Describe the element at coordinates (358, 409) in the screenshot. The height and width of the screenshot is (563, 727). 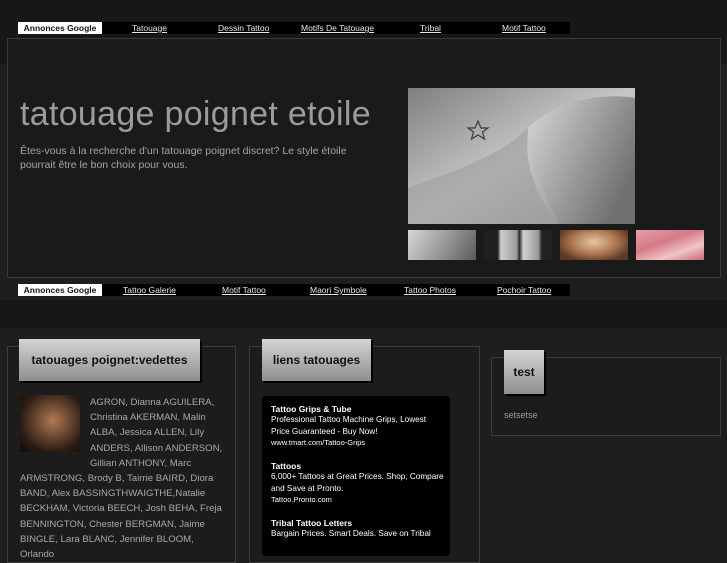
I see `ad-title: Tattoo Grips & Tube` at that location.